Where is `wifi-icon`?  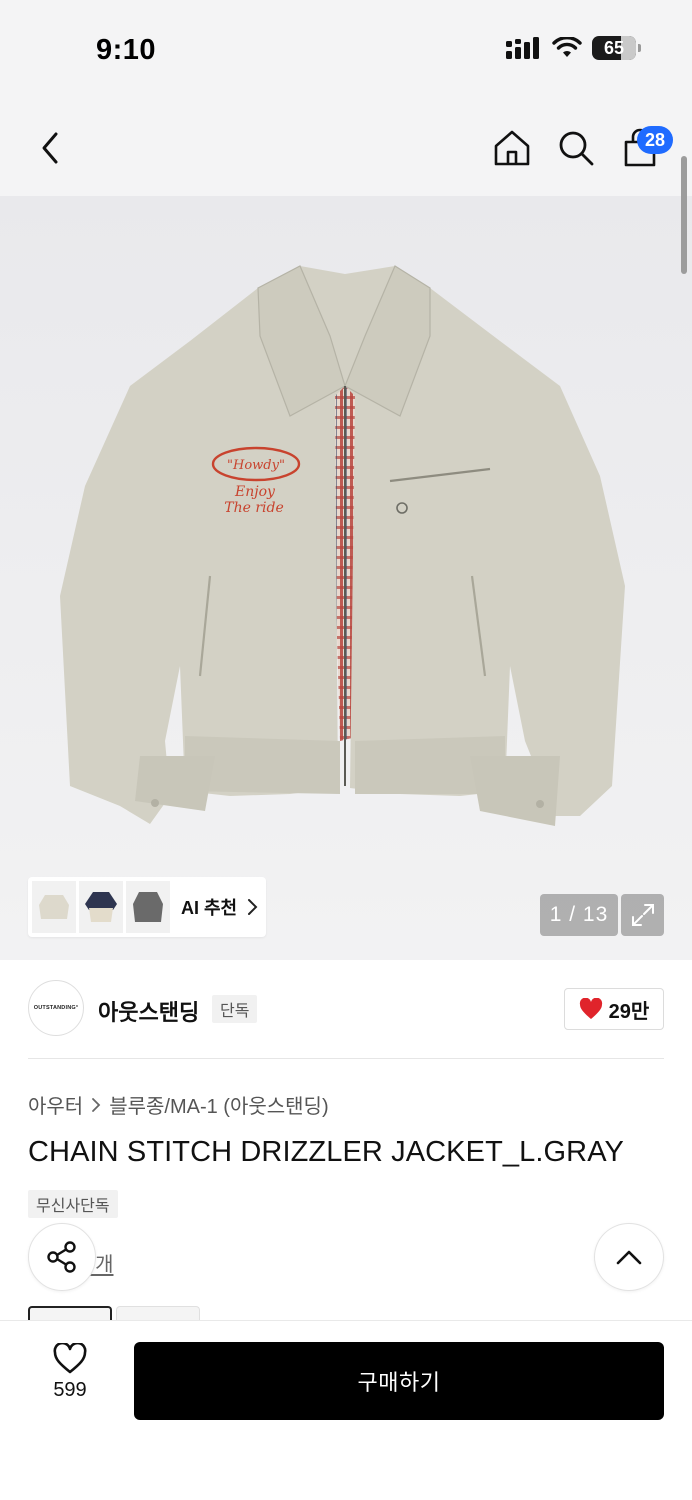
wifi-icon is located at coordinates (567, 47).